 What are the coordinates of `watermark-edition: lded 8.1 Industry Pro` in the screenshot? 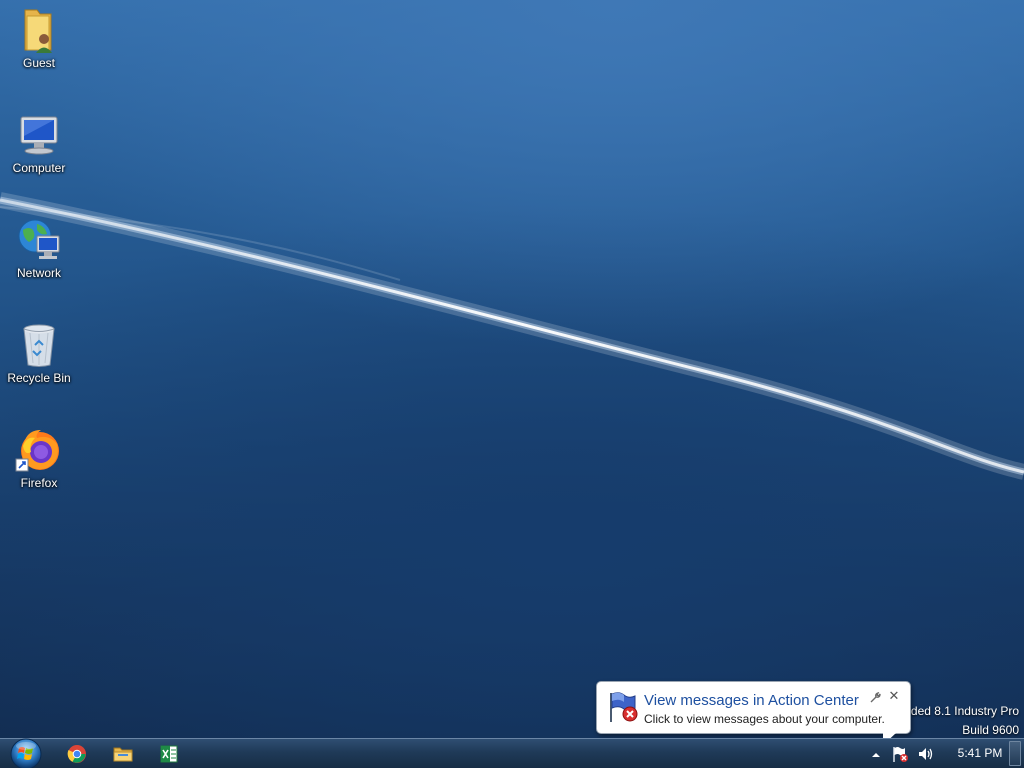 It's located at (963, 711).